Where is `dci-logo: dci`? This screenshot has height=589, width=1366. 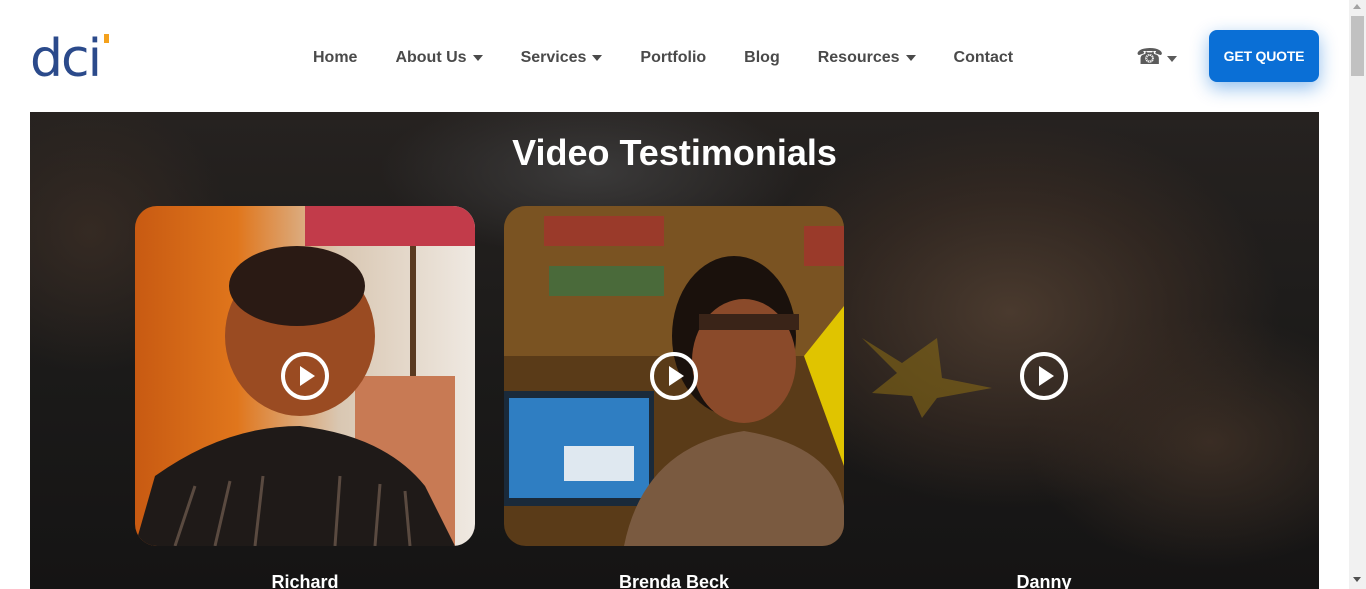 dci-logo: dci is located at coordinates (72, 59).